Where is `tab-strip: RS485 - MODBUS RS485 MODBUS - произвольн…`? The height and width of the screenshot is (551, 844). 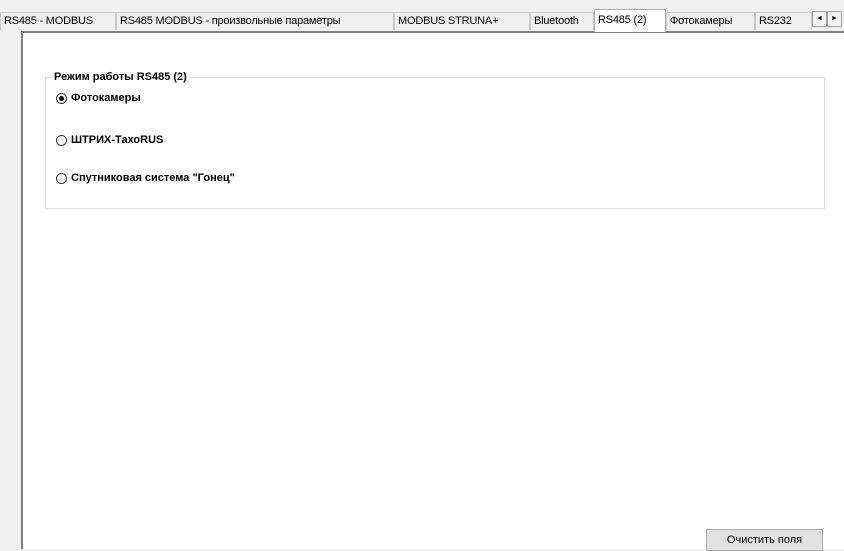 tab-strip: RS485 - MODBUS RS485 MODBUS - произвольн… is located at coordinates (422, 20).